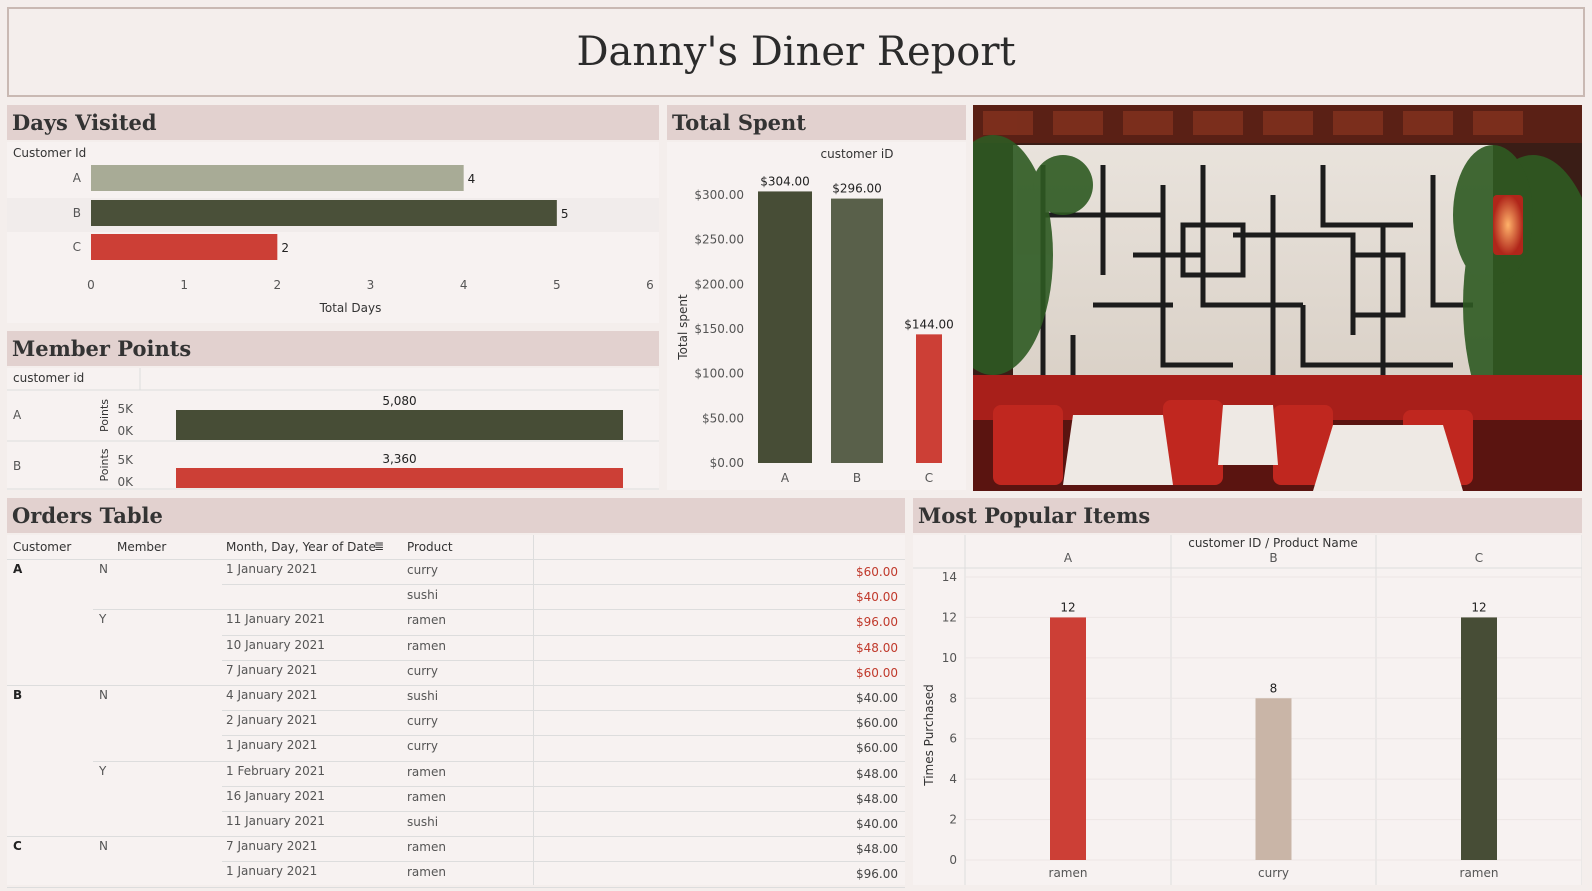 The width and height of the screenshot is (1592, 891). I want to click on column-header: Customer, so click(42, 547).